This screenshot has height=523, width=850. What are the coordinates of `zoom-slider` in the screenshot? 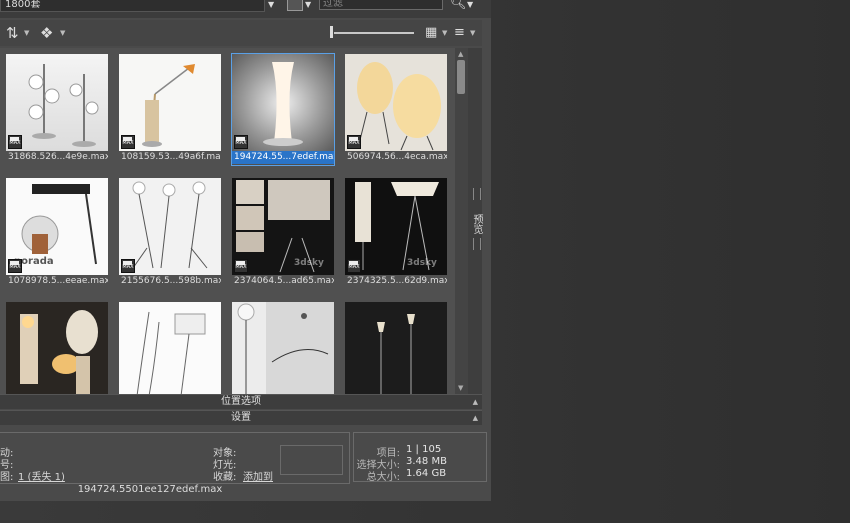 It's located at (374, 33).